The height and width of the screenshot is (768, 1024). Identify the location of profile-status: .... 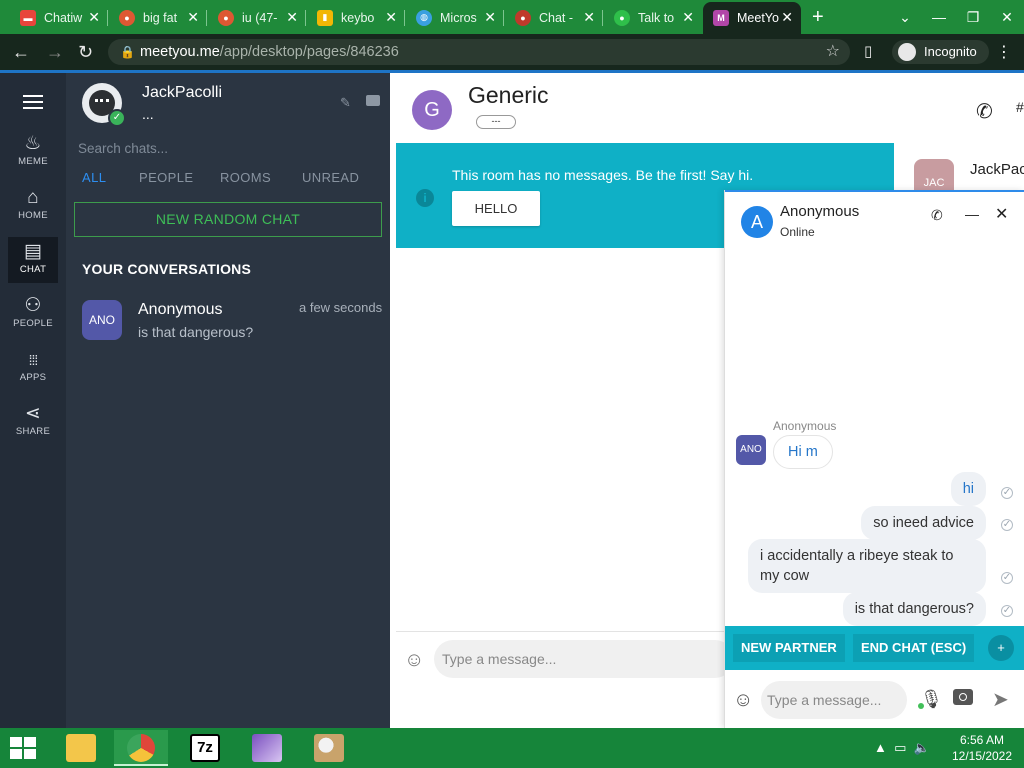
(148, 114).